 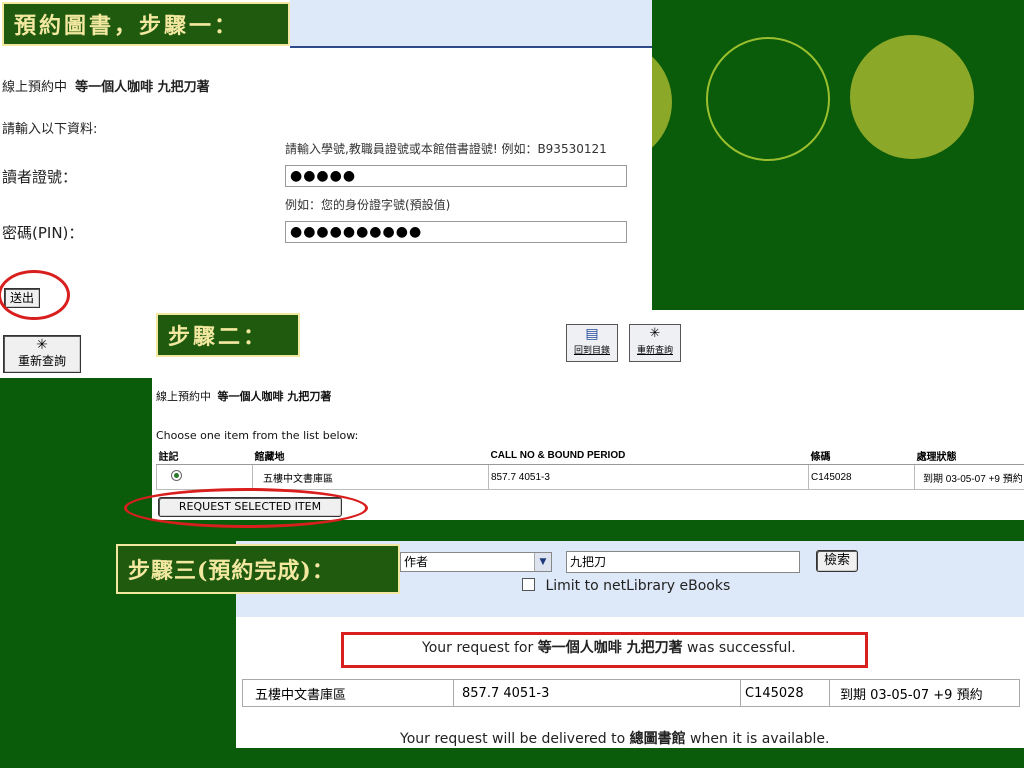 I want to click on reader-id-field: ●●●●●, so click(x=456, y=176).